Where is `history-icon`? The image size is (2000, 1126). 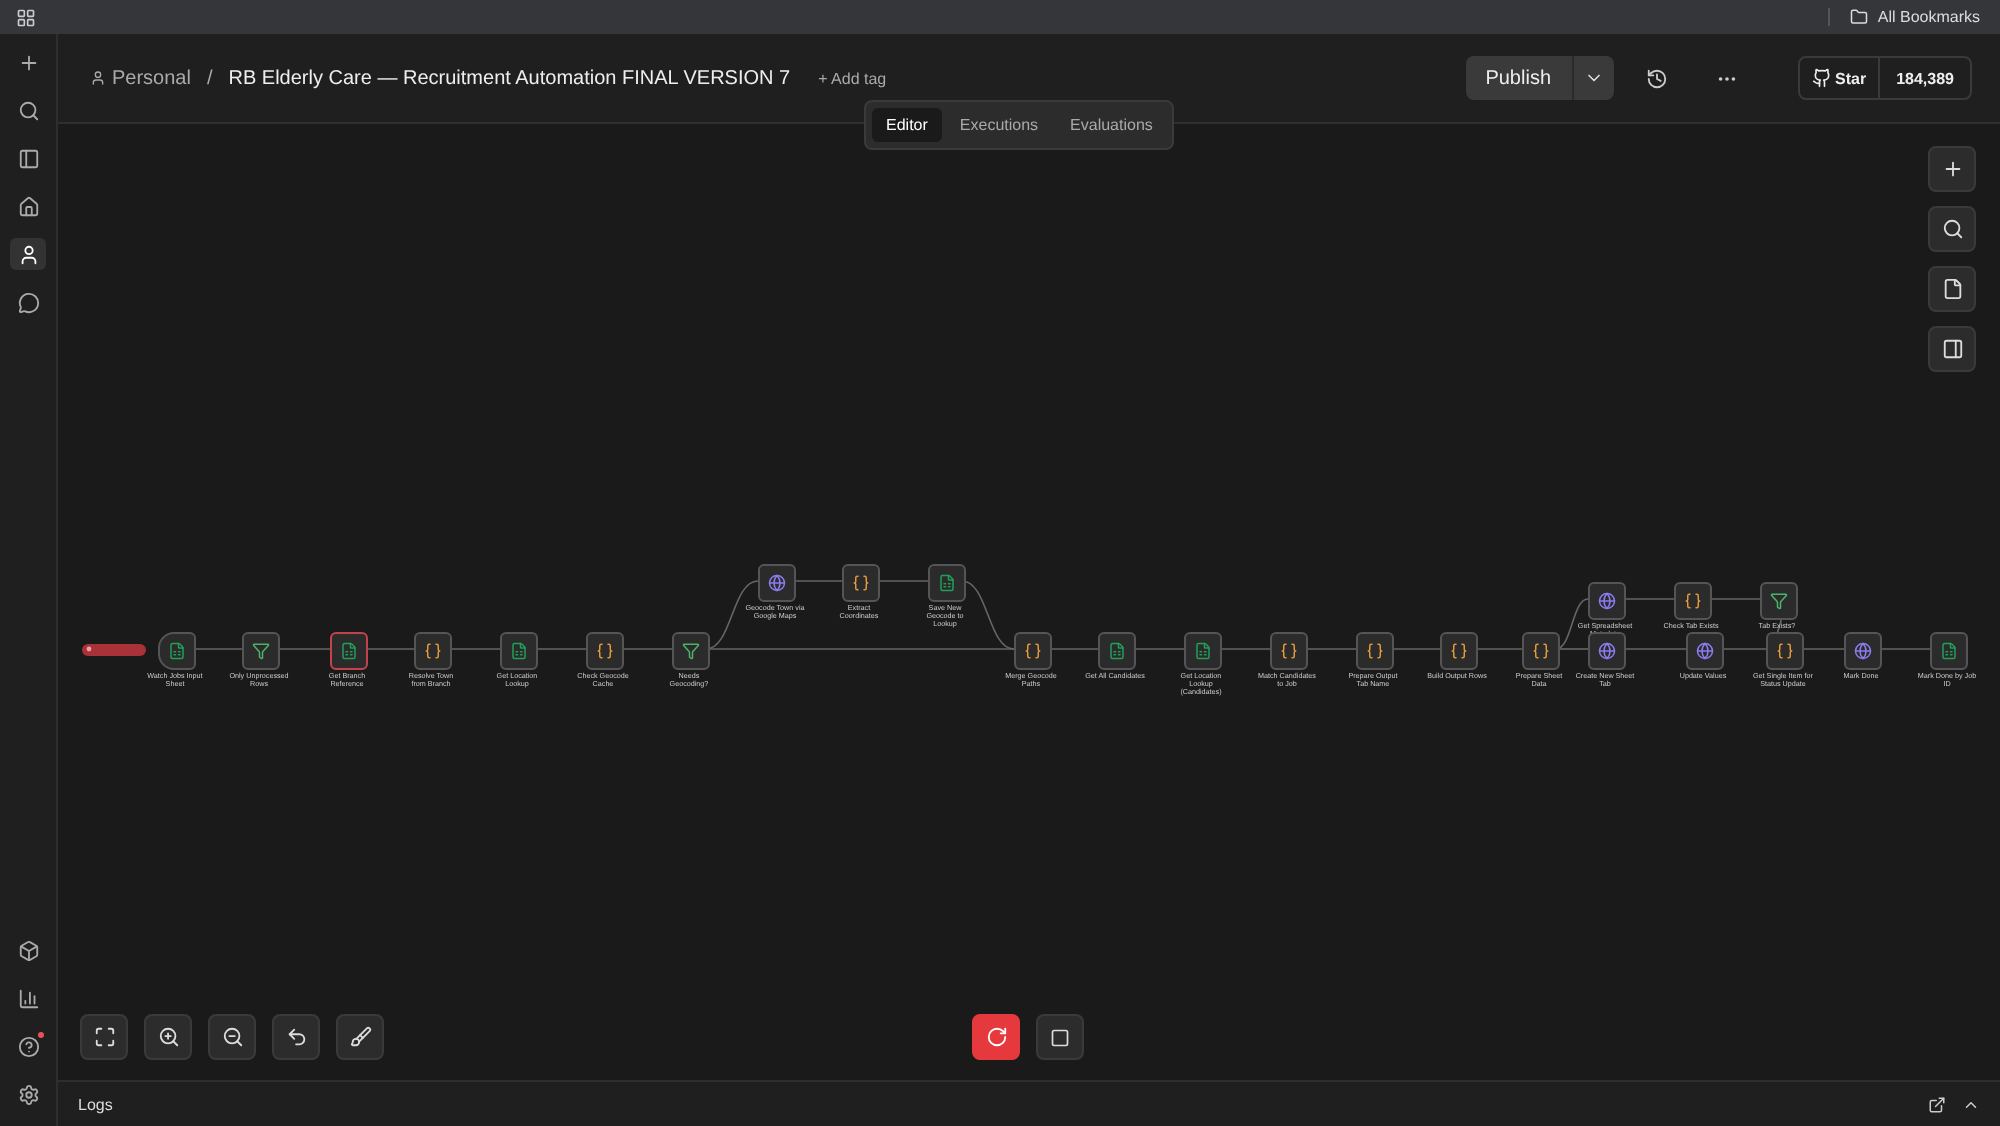
history-icon is located at coordinates (1656, 78).